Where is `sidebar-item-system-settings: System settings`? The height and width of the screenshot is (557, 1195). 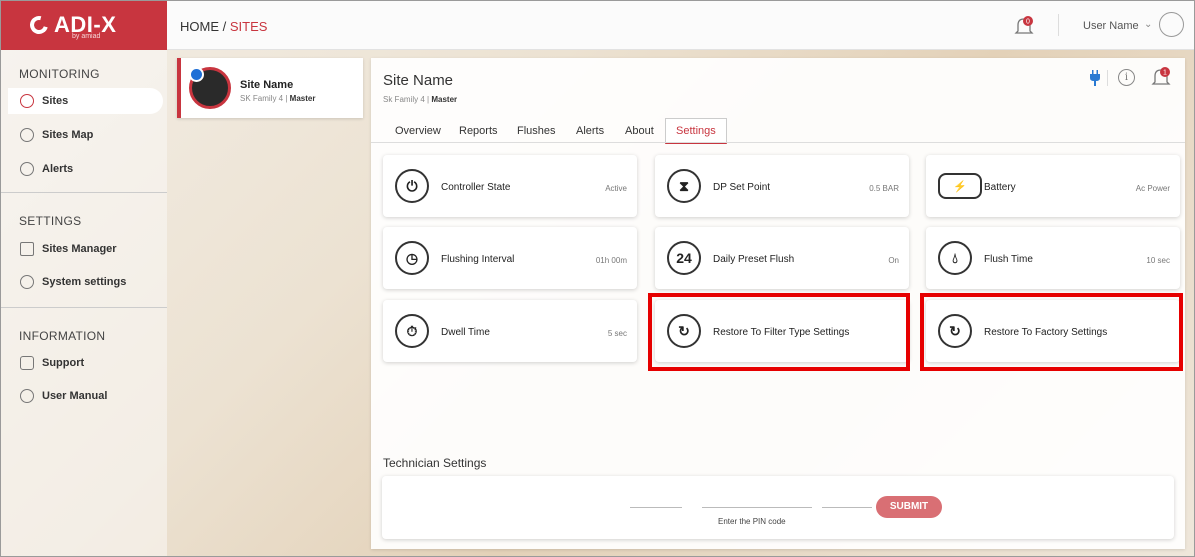
sidebar-item-system-settings: System settings is located at coordinates (85, 282).